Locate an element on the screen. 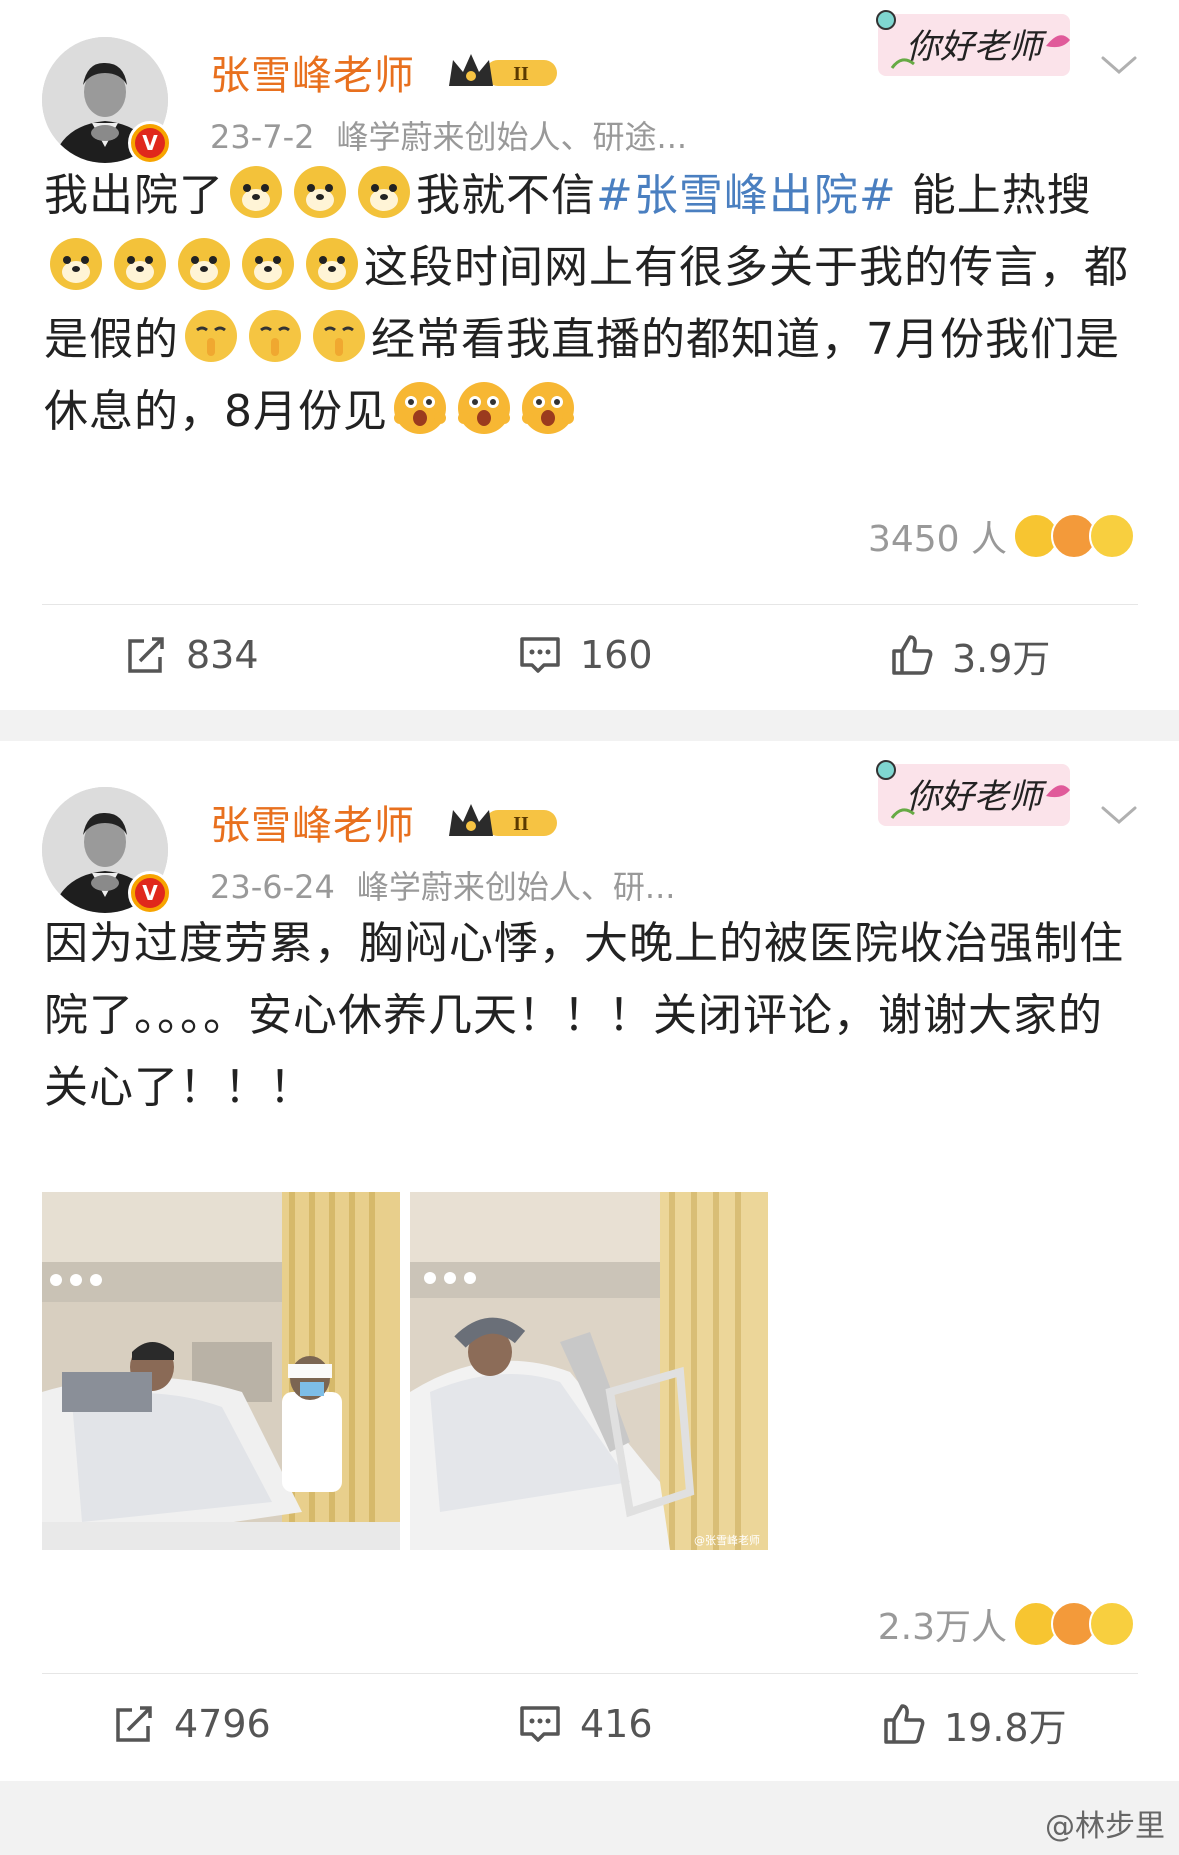  repost-button: 834 is located at coordinates (191, 655).